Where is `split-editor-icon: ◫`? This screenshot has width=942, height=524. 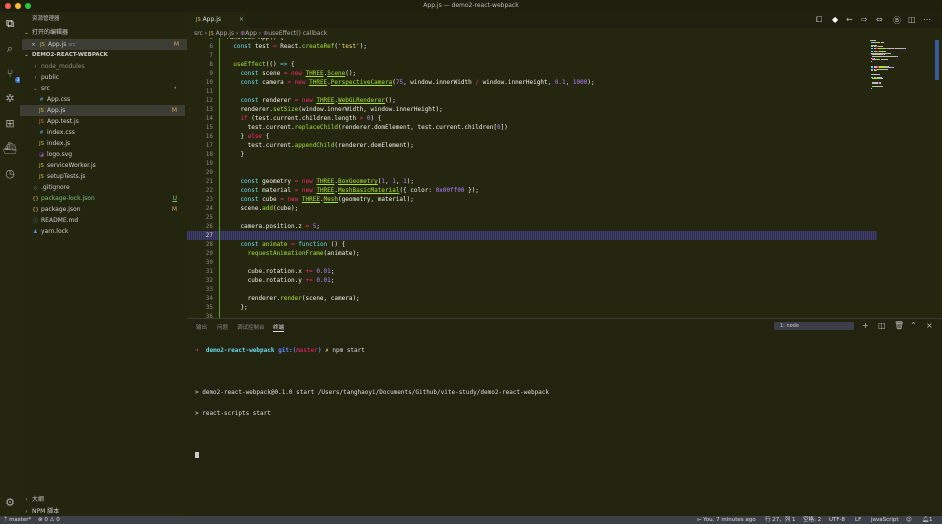 split-editor-icon: ◫ is located at coordinates (912, 19).